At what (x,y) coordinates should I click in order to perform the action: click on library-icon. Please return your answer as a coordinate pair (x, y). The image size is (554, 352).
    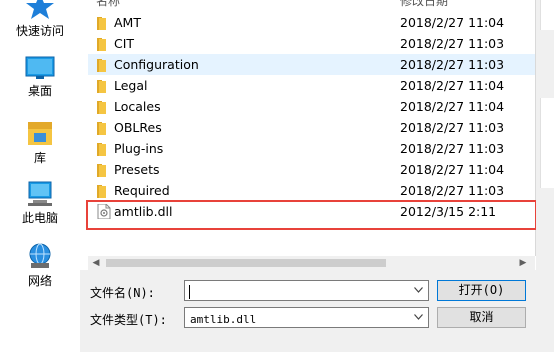
    Looking at the image, I should click on (40, 133).